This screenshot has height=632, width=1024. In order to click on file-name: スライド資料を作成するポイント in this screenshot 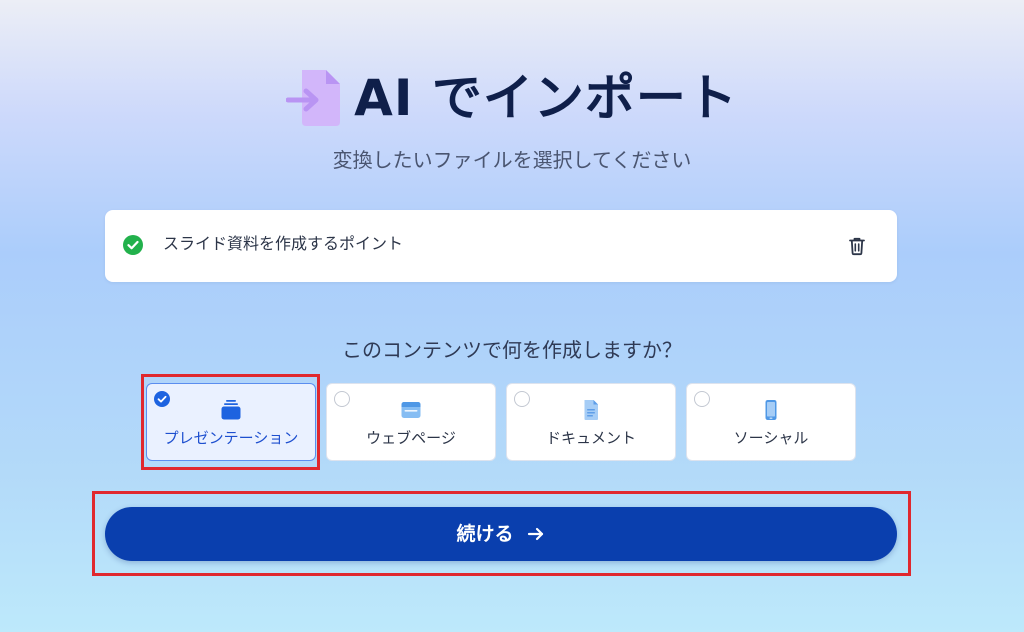, I will do `click(283, 243)`.